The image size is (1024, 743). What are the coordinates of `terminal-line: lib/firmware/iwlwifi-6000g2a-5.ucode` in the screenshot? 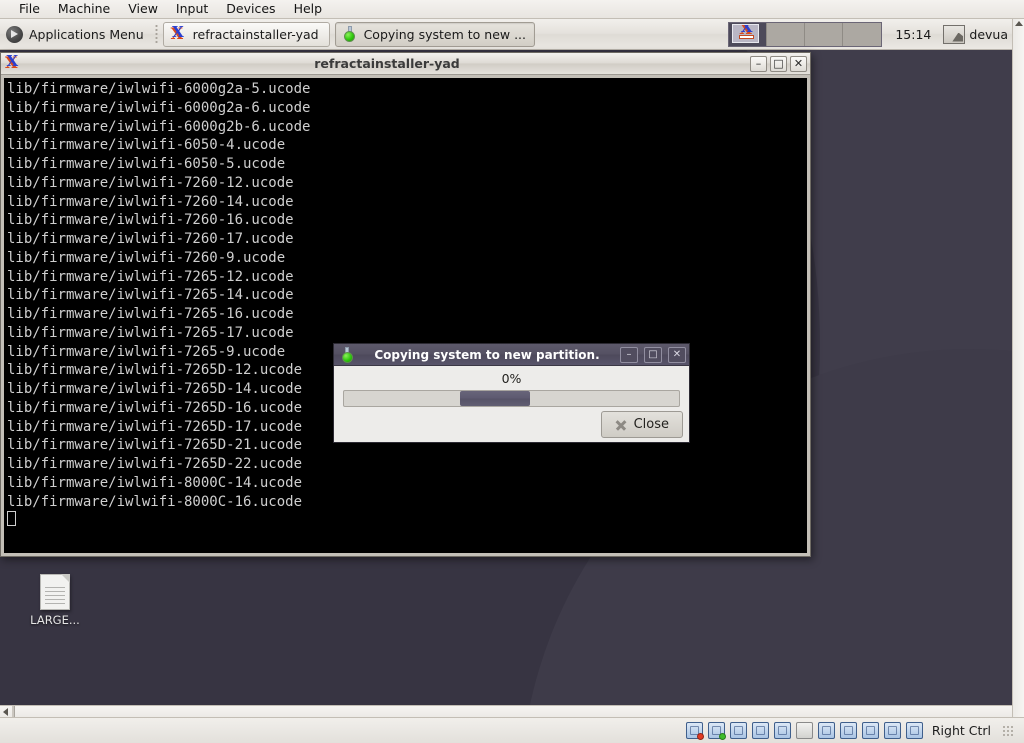 It's located at (159, 89).